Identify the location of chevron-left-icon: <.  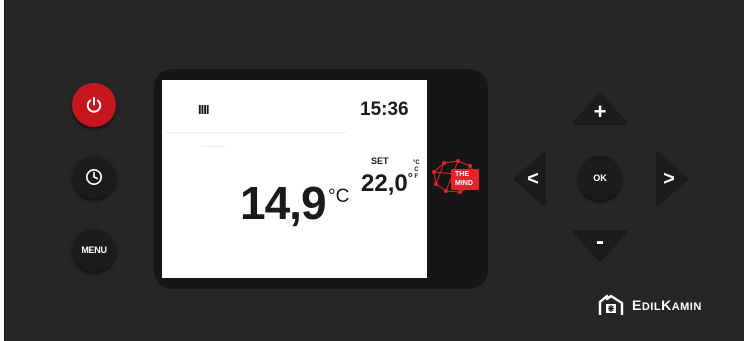
(533, 178).